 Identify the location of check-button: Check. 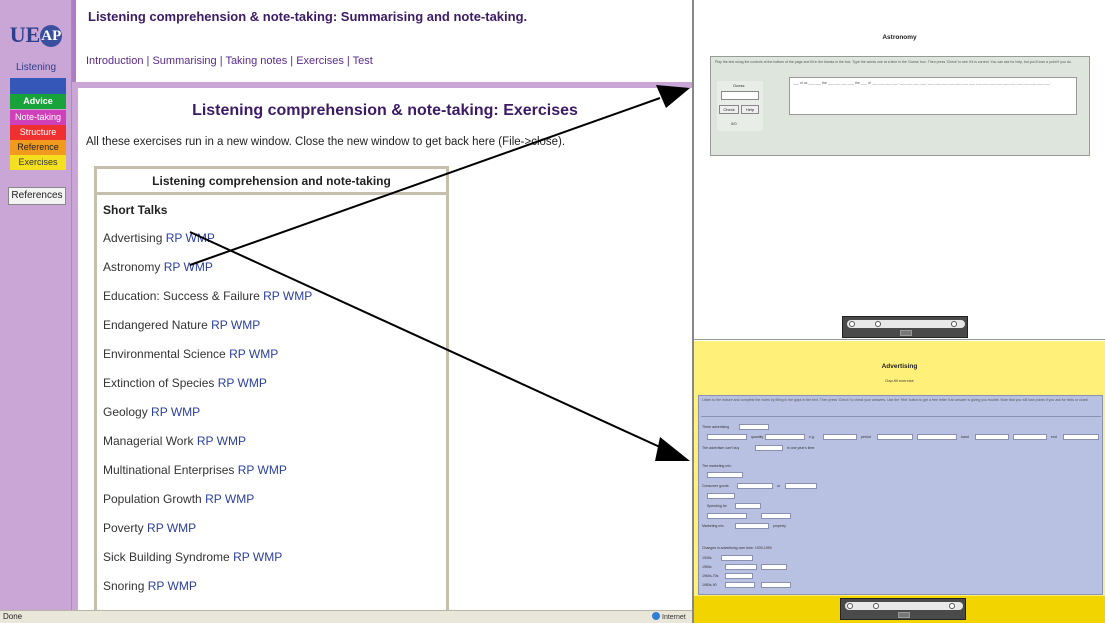
(729, 109).